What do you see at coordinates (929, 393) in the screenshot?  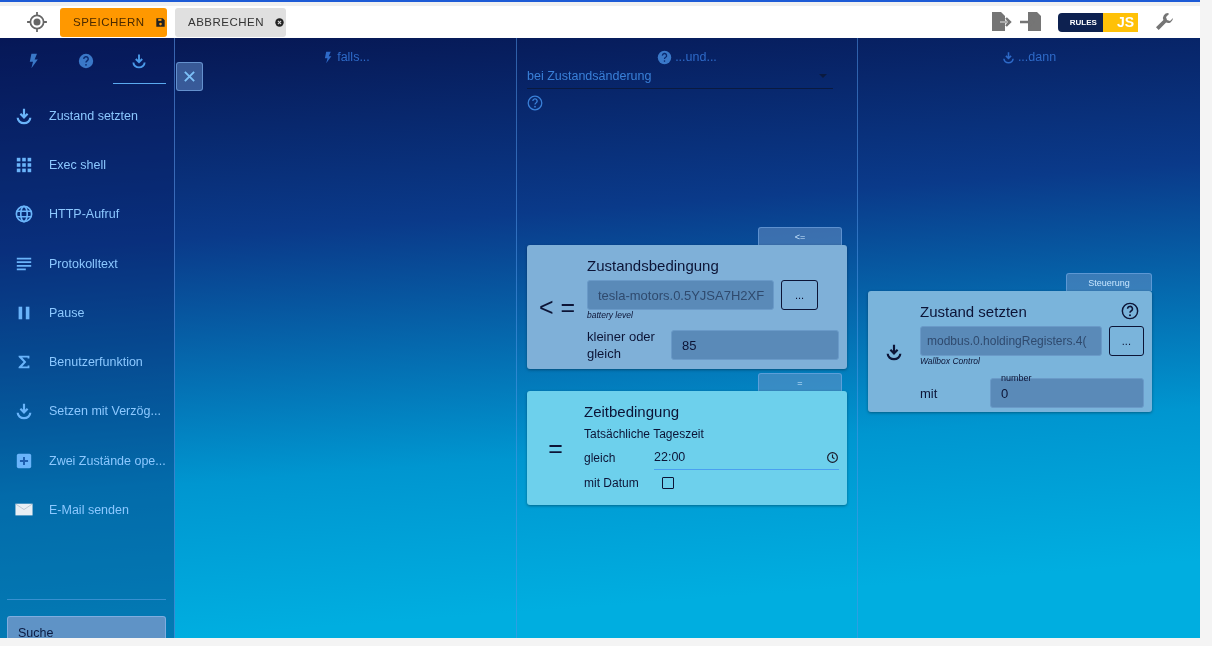 I see `field-label: mit` at bounding box center [929, 393].